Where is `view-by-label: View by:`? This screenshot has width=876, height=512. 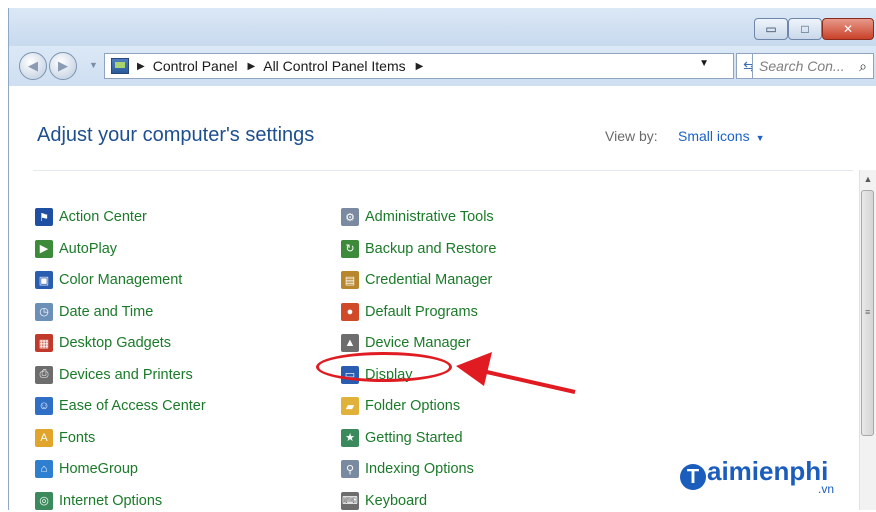
view-by-label: View by: is located at coordinates (631, 136).